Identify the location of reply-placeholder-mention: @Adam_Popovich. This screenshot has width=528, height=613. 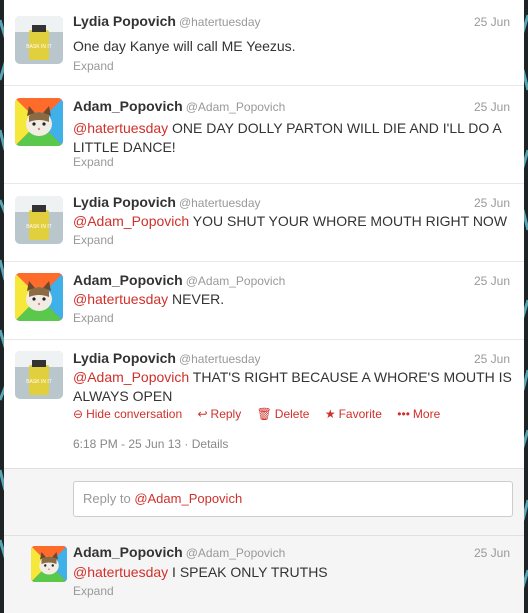
(188, 498).